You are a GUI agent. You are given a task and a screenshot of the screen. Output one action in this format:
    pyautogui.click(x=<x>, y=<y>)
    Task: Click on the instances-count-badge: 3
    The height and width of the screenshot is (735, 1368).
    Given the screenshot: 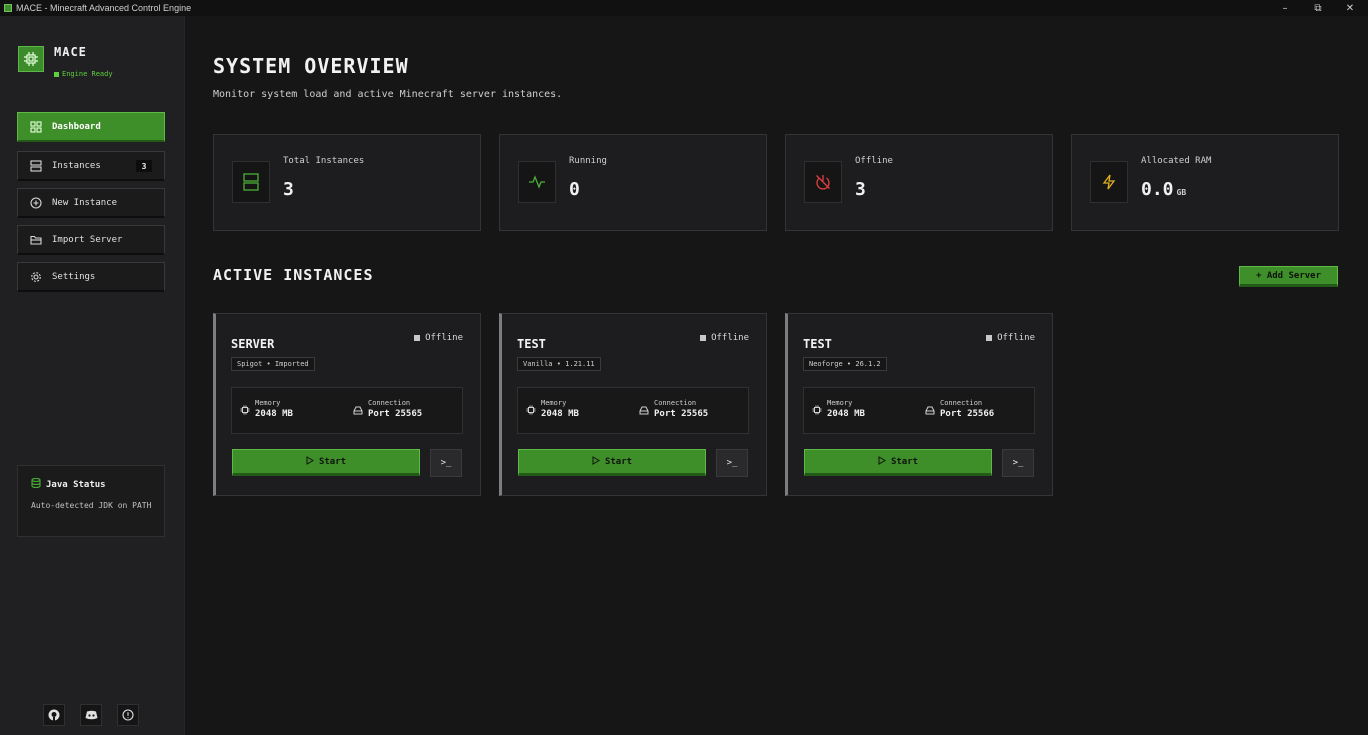 What is the action you would take?
    pyautogui.click(x=144, y=166)
    